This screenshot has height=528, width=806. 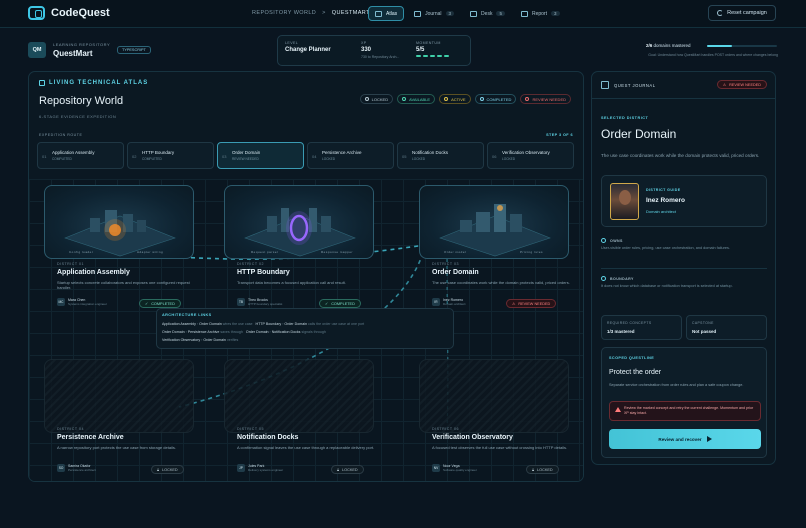 I want to click on tab-atlas: Atlas, so click(x=386, y=13).